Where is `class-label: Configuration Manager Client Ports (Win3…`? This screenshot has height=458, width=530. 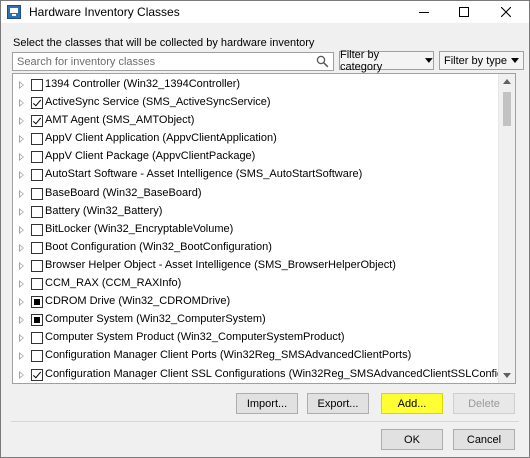 class-label: Configuration Manager Client Ports (Win3… is located at coordinates (228, 355).